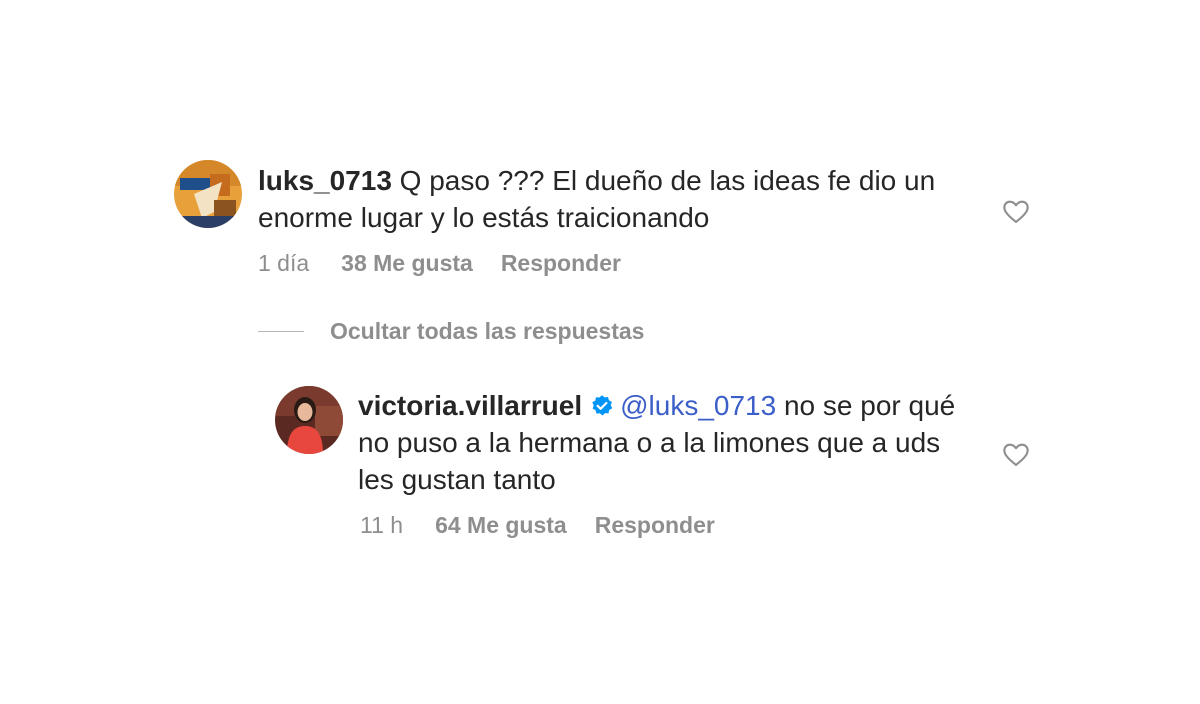 This screenshot has height=704, width=1200. I want to click on avatar-victoria, so click(309, 420).